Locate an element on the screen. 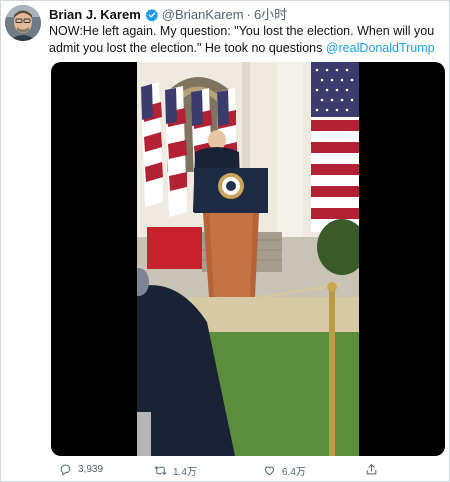  heart-icon is located at coordinates (269, 471).